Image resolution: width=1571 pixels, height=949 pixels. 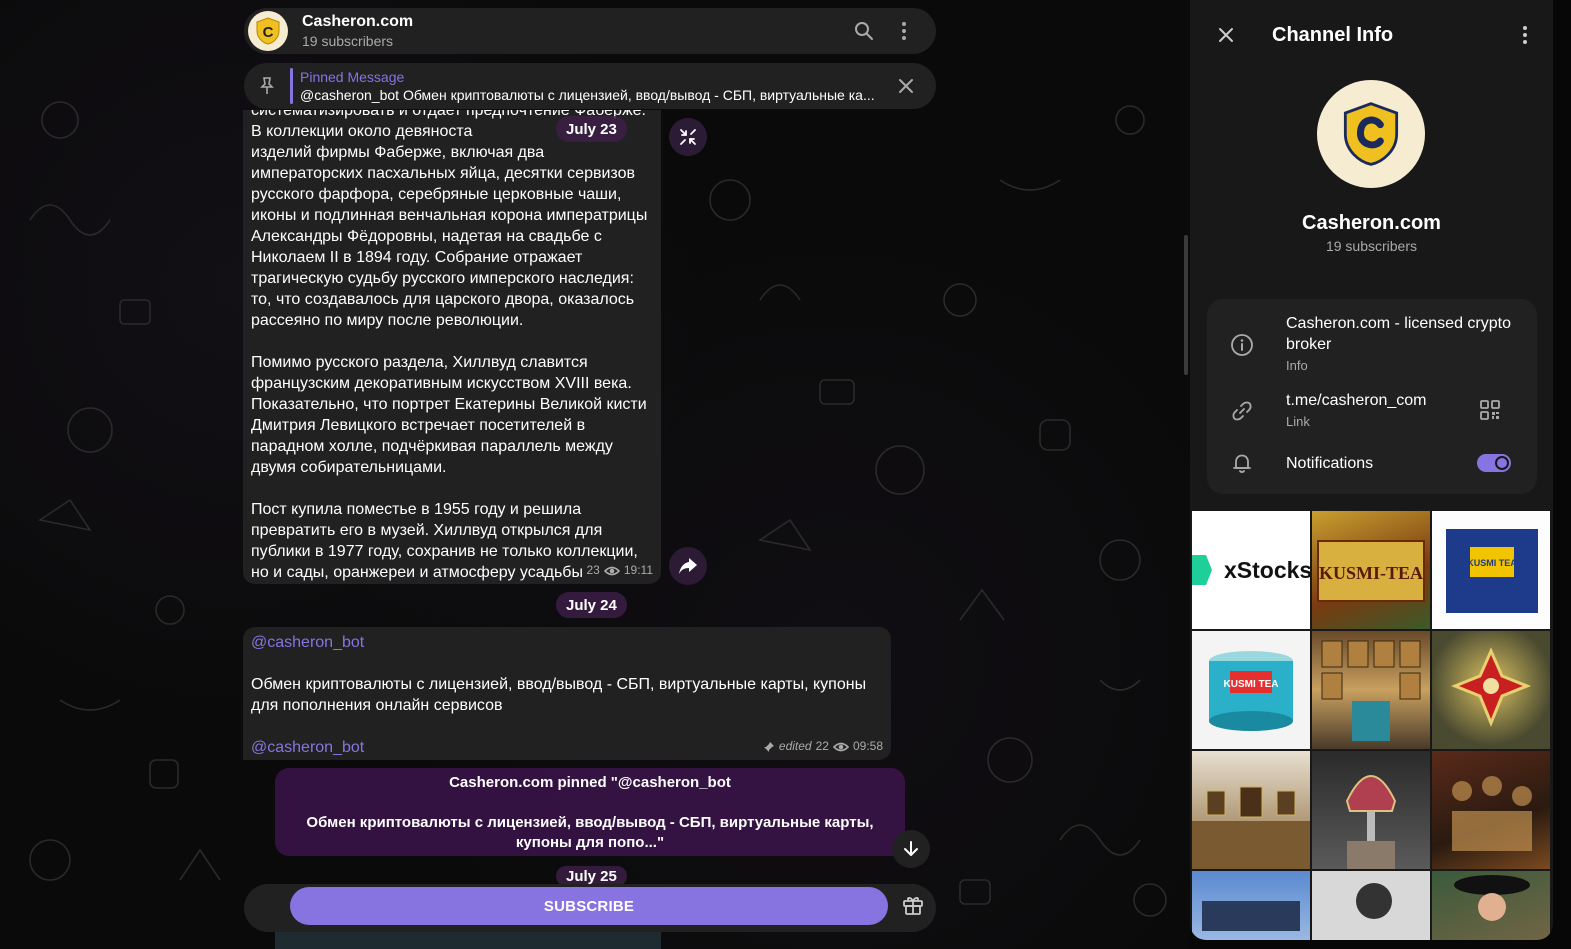 I want to click on museum-hall-photo, so click(x=1251, y=827).